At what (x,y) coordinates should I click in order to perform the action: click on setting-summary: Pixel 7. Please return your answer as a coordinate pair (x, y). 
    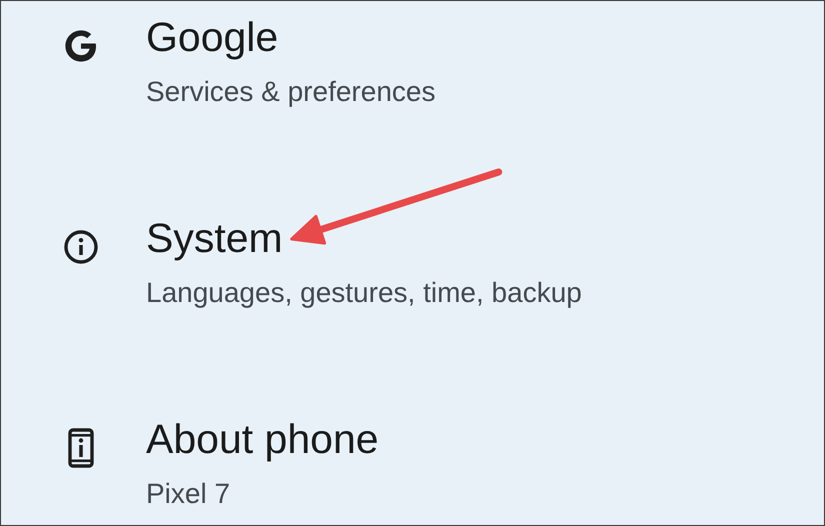
    Looking at the image, I should click on (188, 493).